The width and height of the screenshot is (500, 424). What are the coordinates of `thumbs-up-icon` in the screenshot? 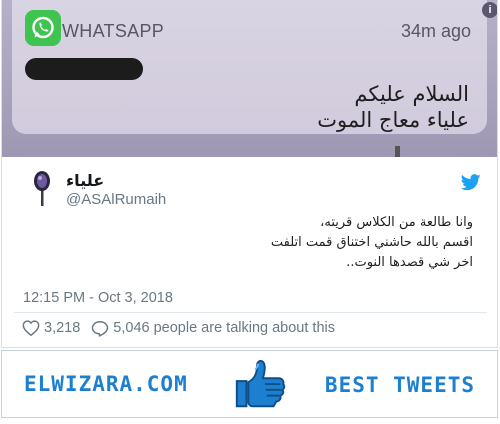 It's located at (260, 383).